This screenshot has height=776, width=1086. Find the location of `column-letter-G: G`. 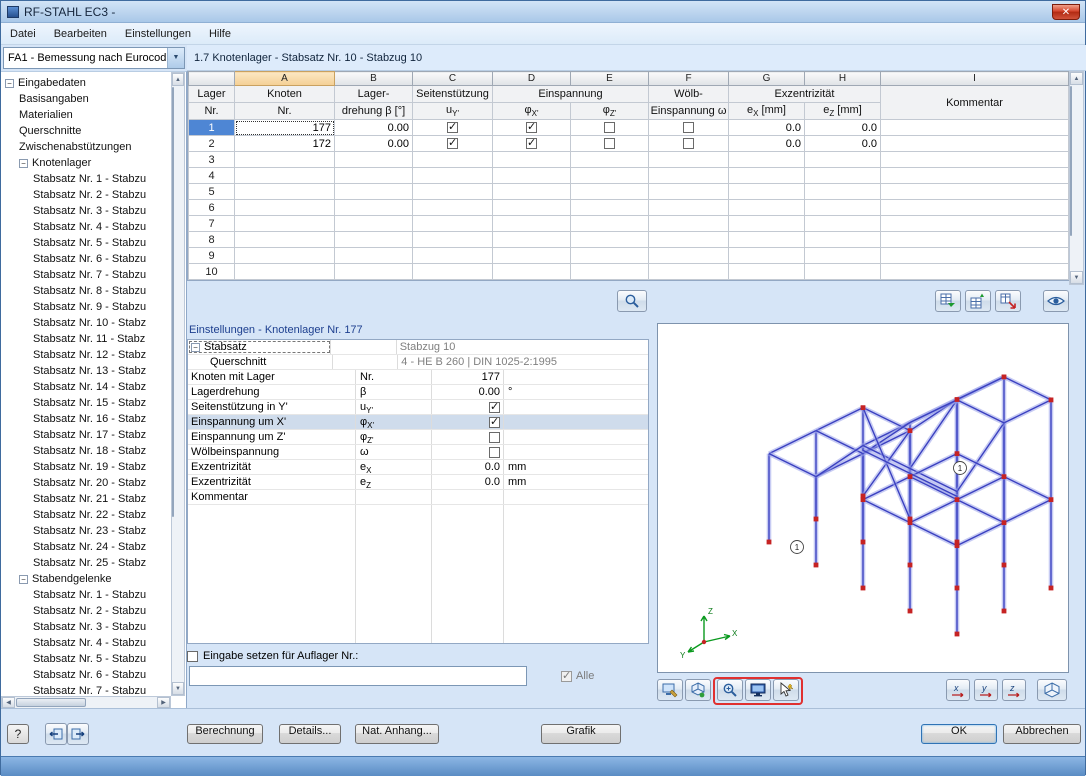

column-letter-G: G is located at coordinates (766, 78).